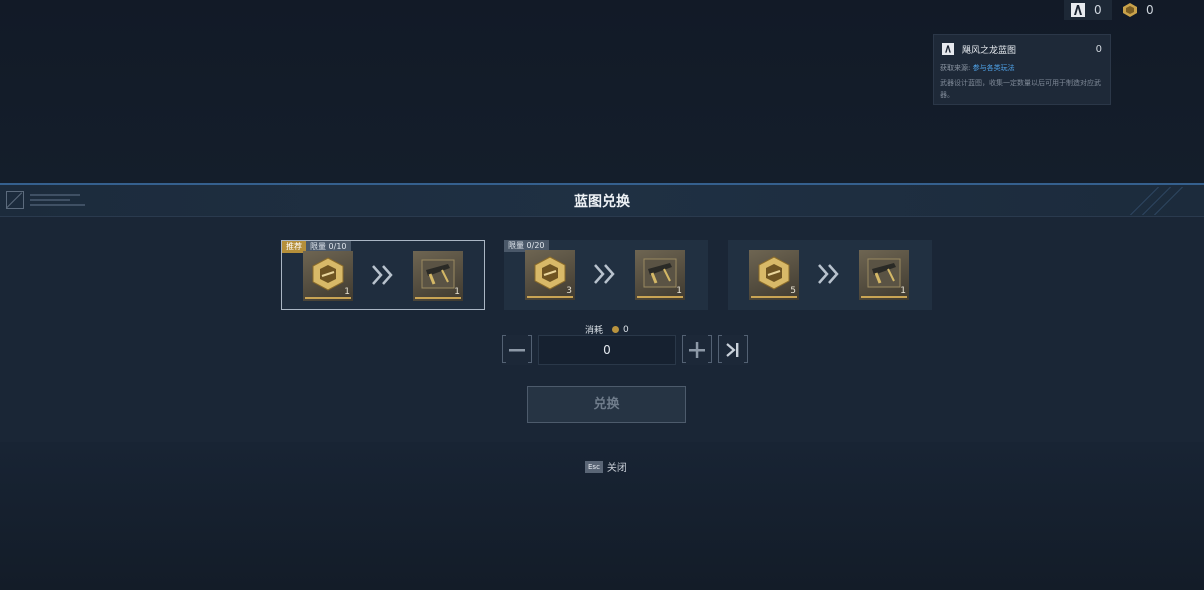 The image size is (1204, 590). I want to click on input-quantity: 1, so click(347, 292).